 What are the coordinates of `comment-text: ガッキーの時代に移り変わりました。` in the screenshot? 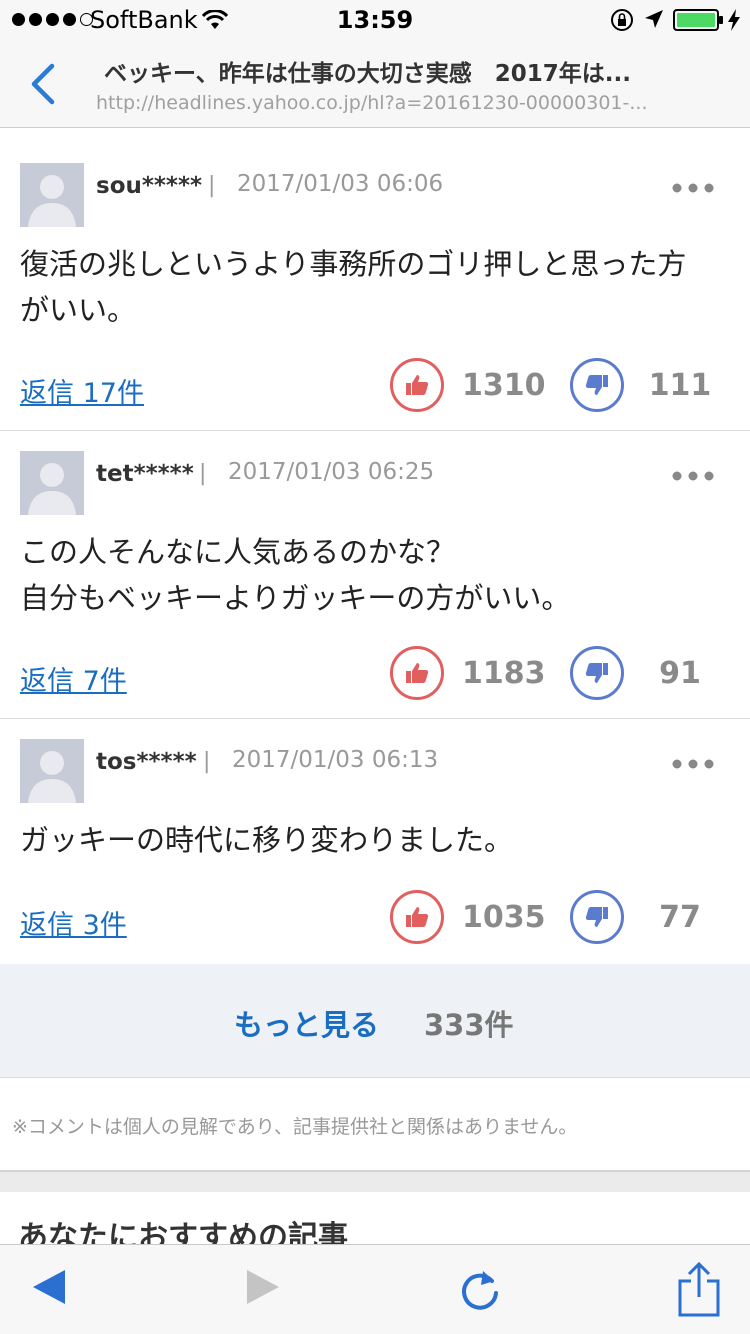 It's located at (267, 840).